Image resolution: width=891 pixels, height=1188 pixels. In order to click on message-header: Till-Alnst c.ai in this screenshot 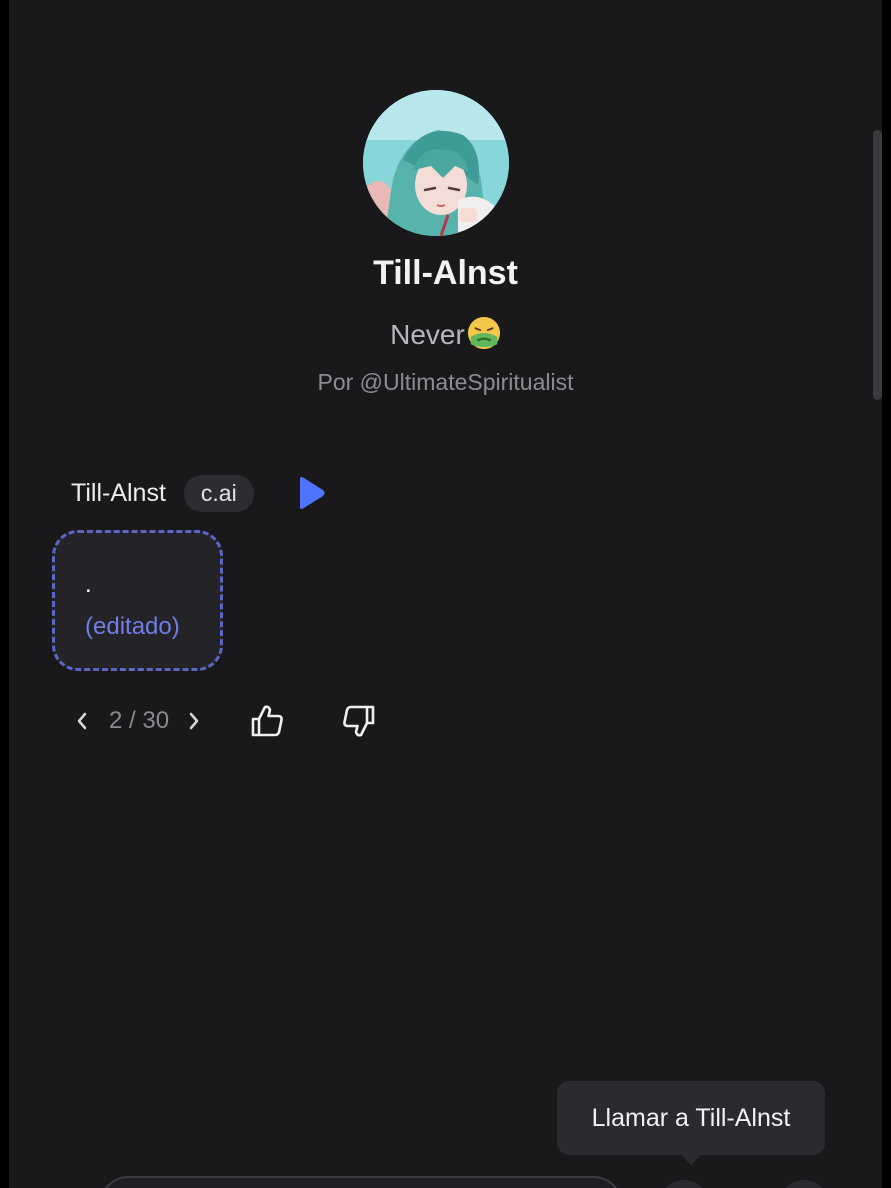, I will do `click(198, 493)`.